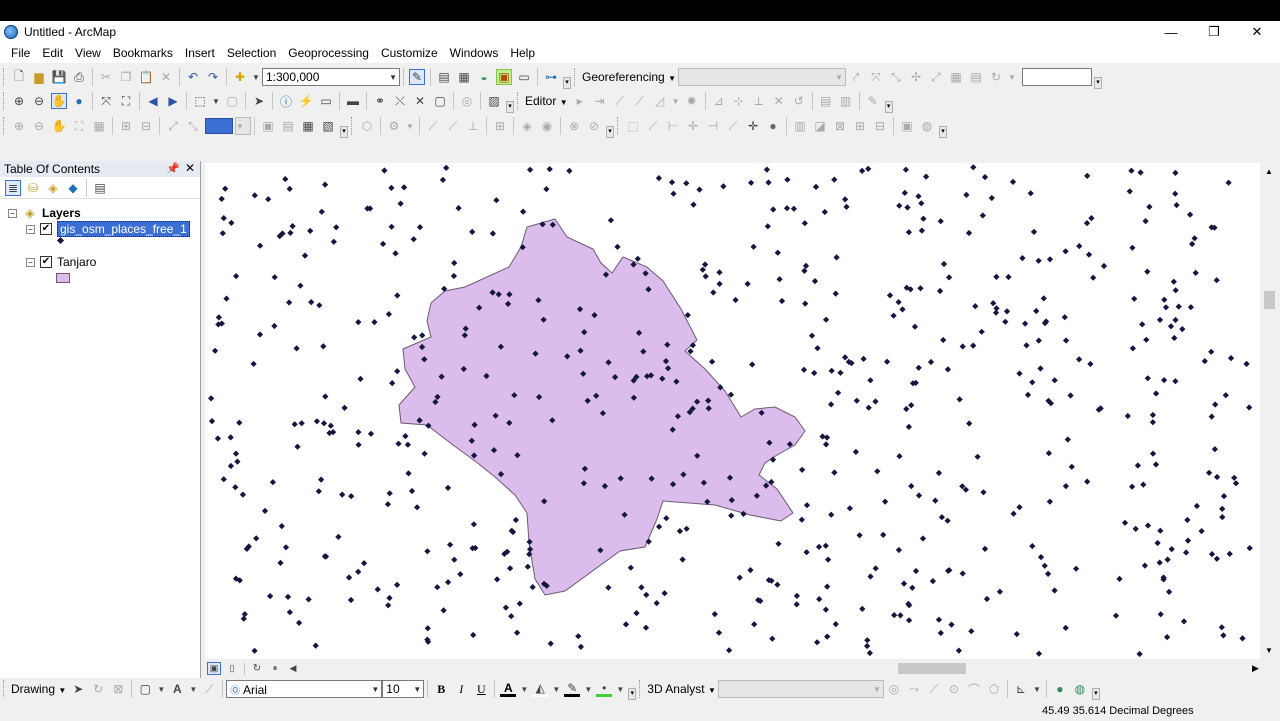 The width and height of the screenshot is (1280, 721). Describe the element at coordinates (880, 126) in the screenshot. I see `spatial-adjust-icon: ⊟` at that location.